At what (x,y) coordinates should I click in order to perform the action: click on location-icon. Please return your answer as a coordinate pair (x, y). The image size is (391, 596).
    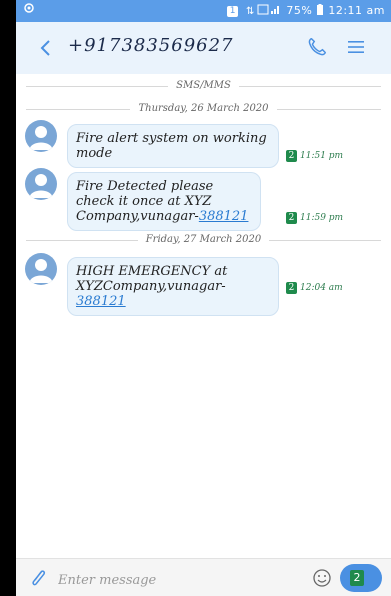
    Looking at the image, I should click on (29, 10).